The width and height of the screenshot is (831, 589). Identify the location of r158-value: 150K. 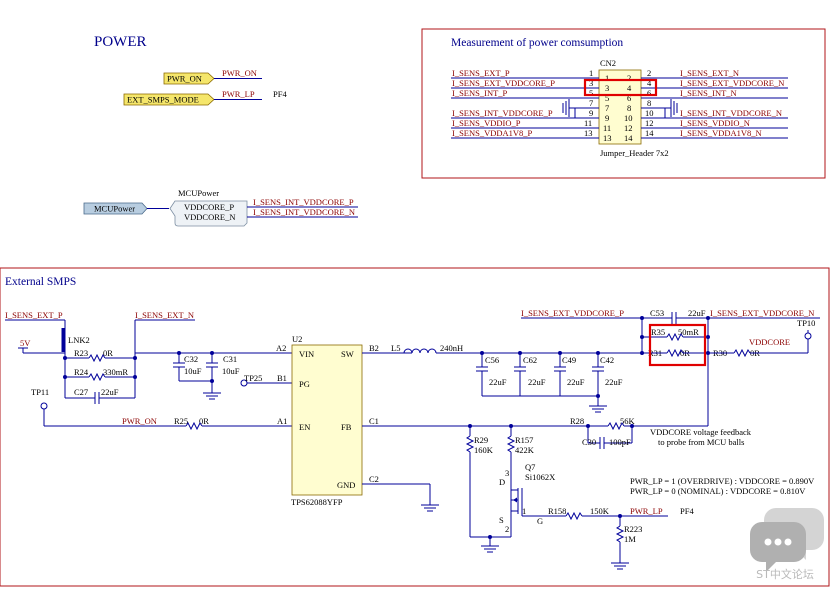
(600, 511).